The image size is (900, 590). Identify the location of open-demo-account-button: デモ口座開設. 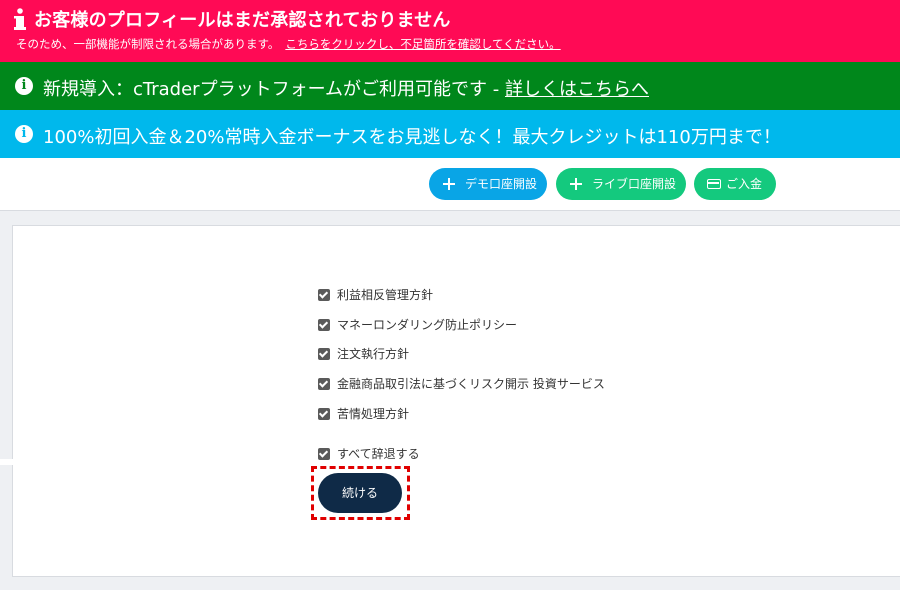
(488, 184).